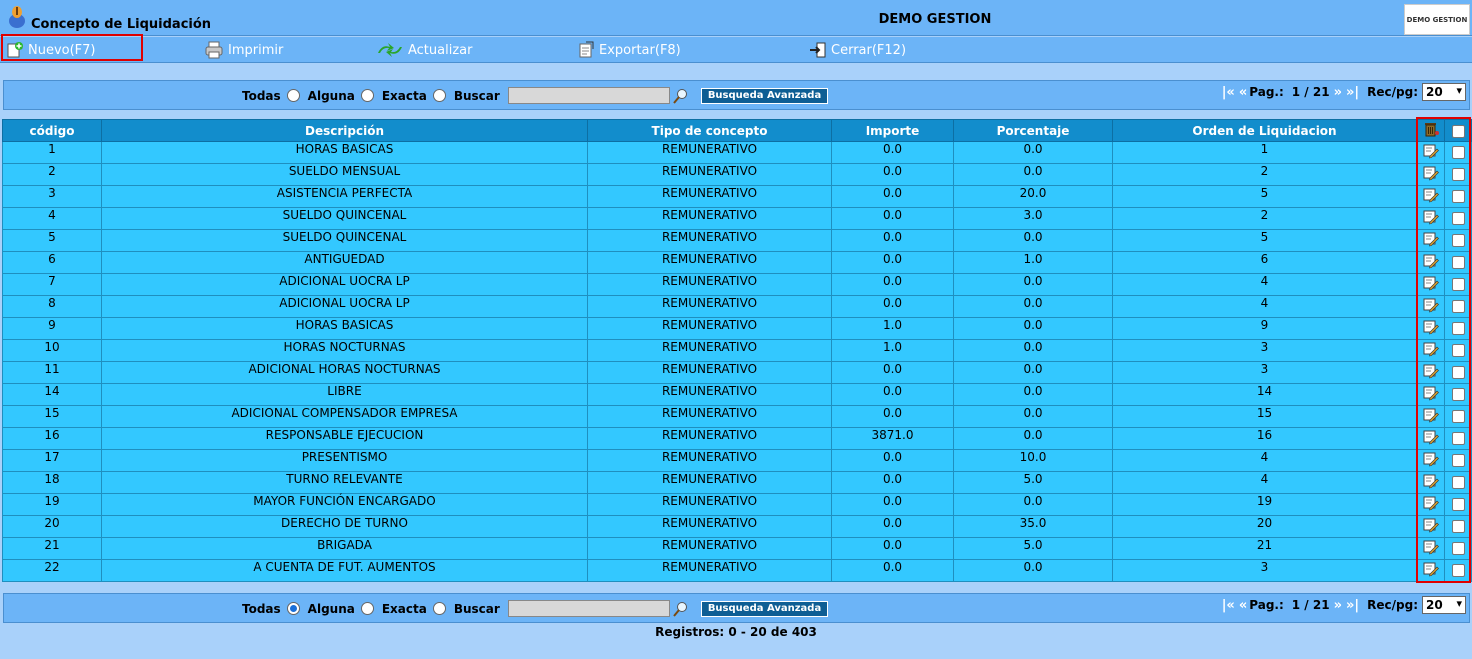  I want to click on table-row: 9 HORAS BASICAS REMUNERATIVO 1.0 0.0 9, so click(737, 328).